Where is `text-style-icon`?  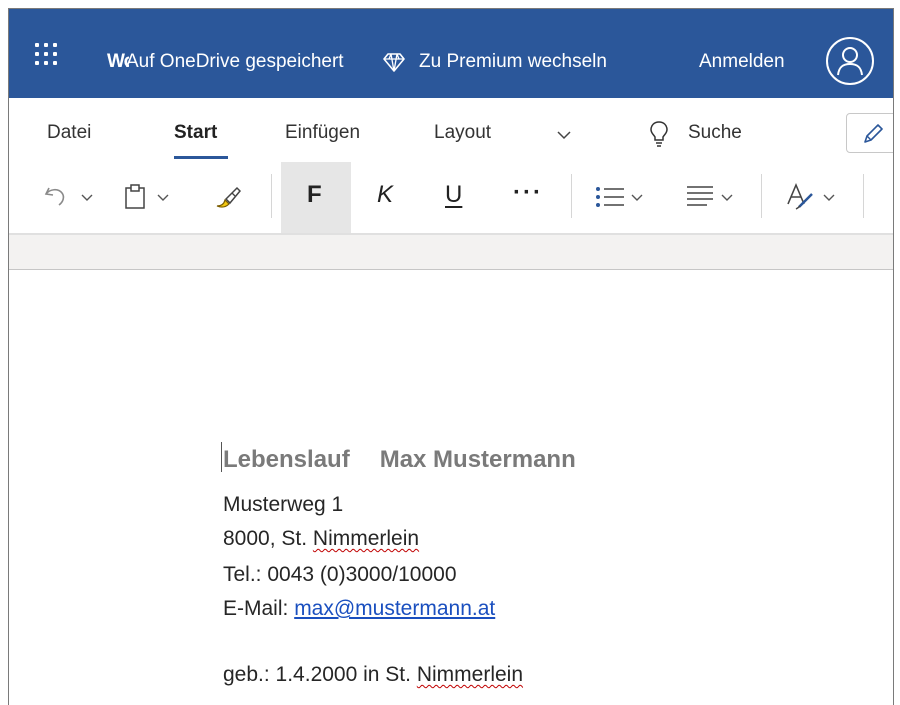 text-style-icon is located at coordinates (800, 196).